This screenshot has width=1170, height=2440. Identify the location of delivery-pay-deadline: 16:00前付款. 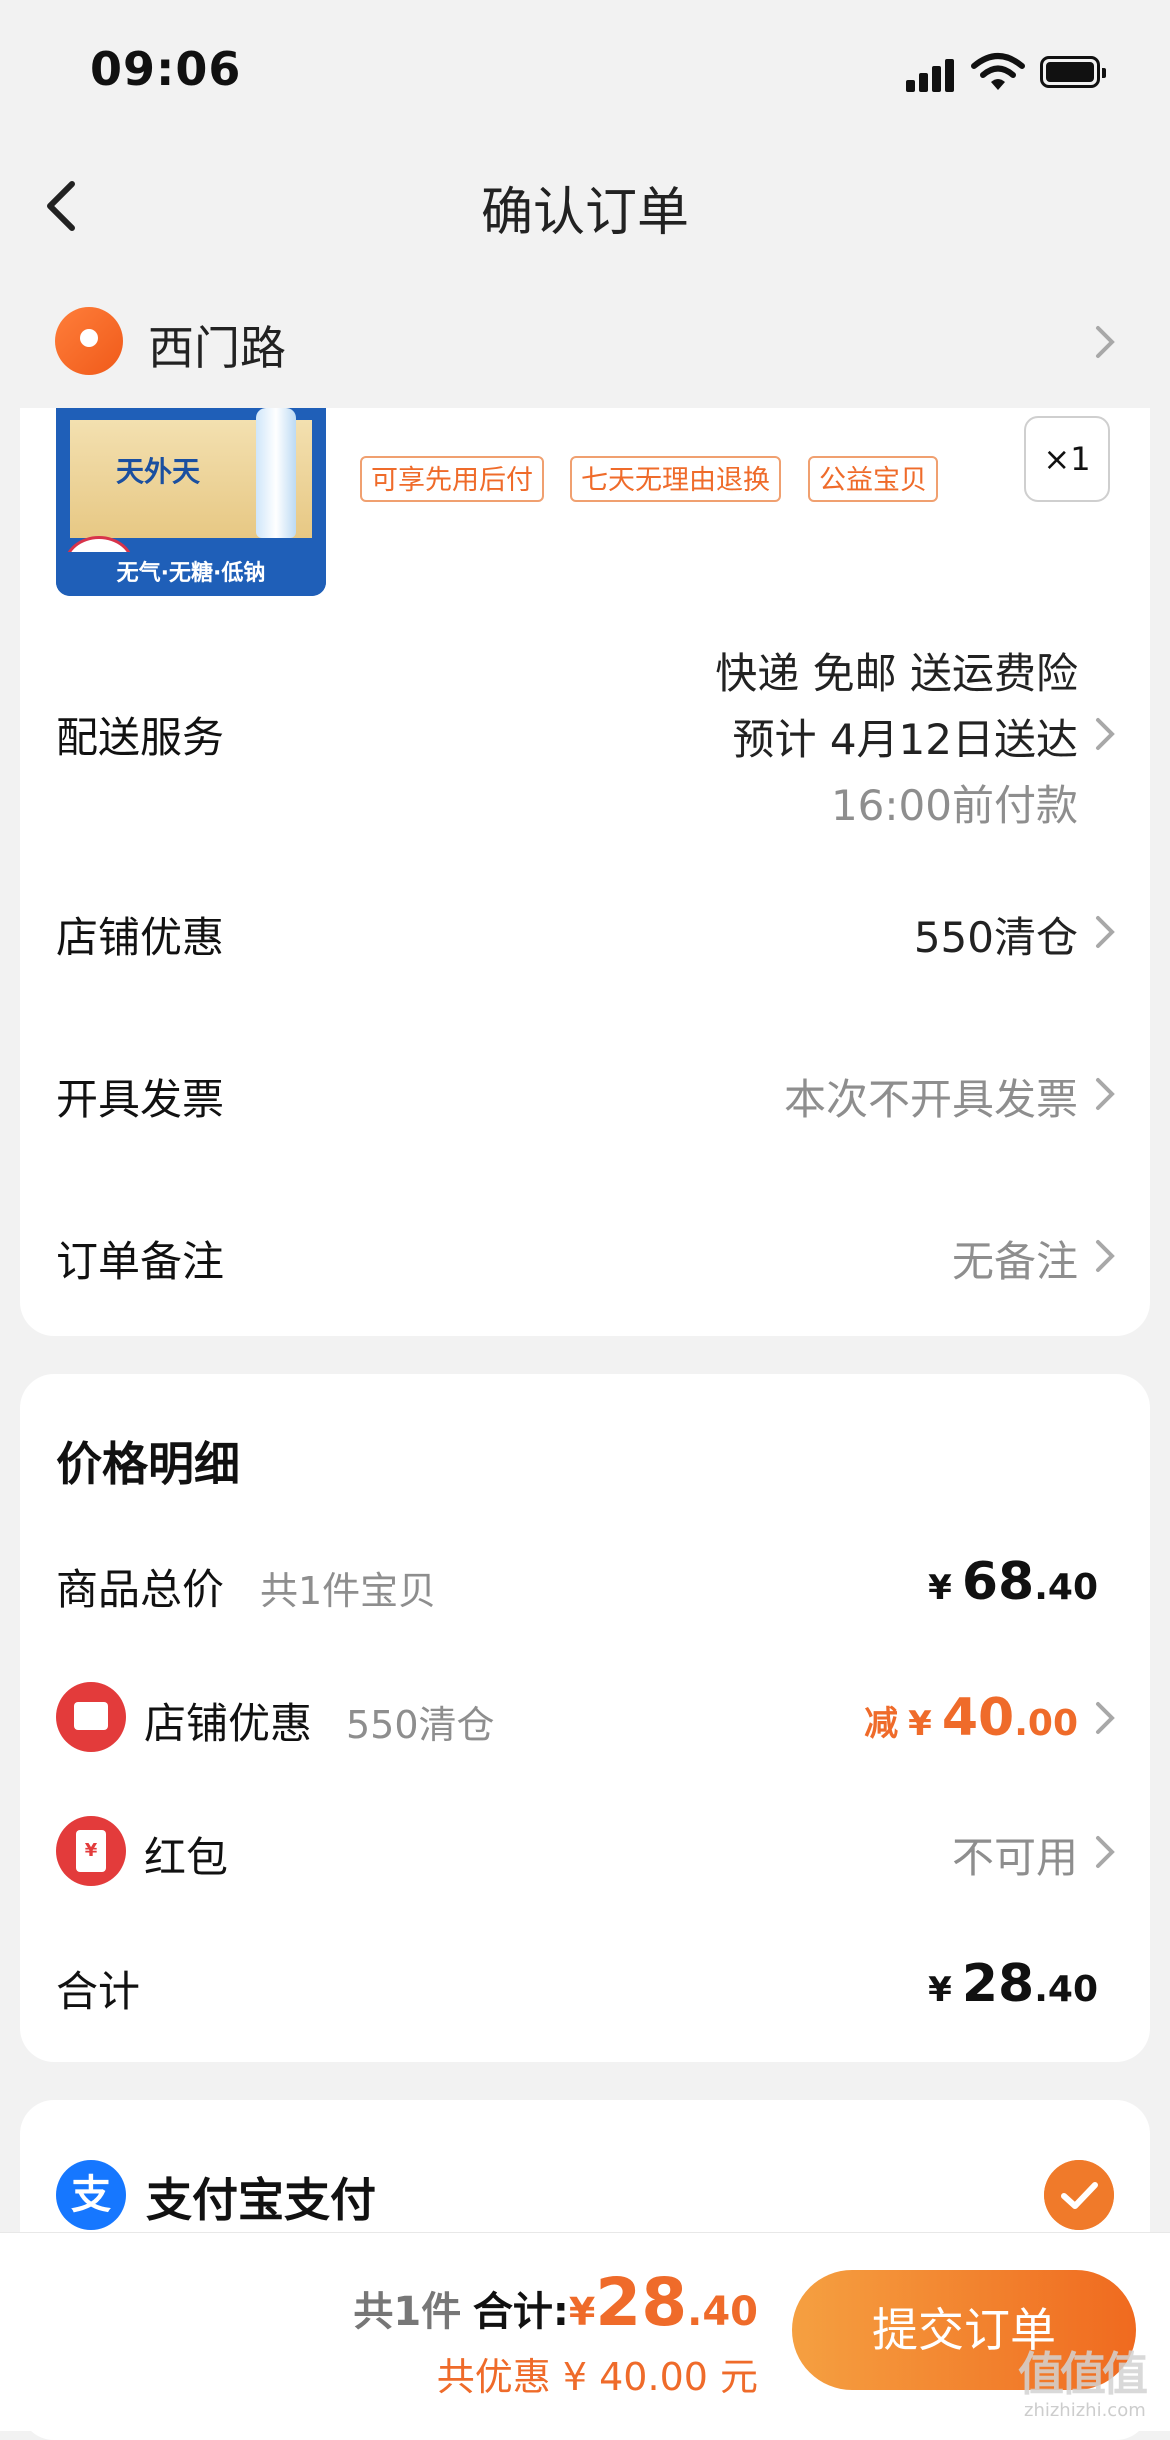
(954, 805).